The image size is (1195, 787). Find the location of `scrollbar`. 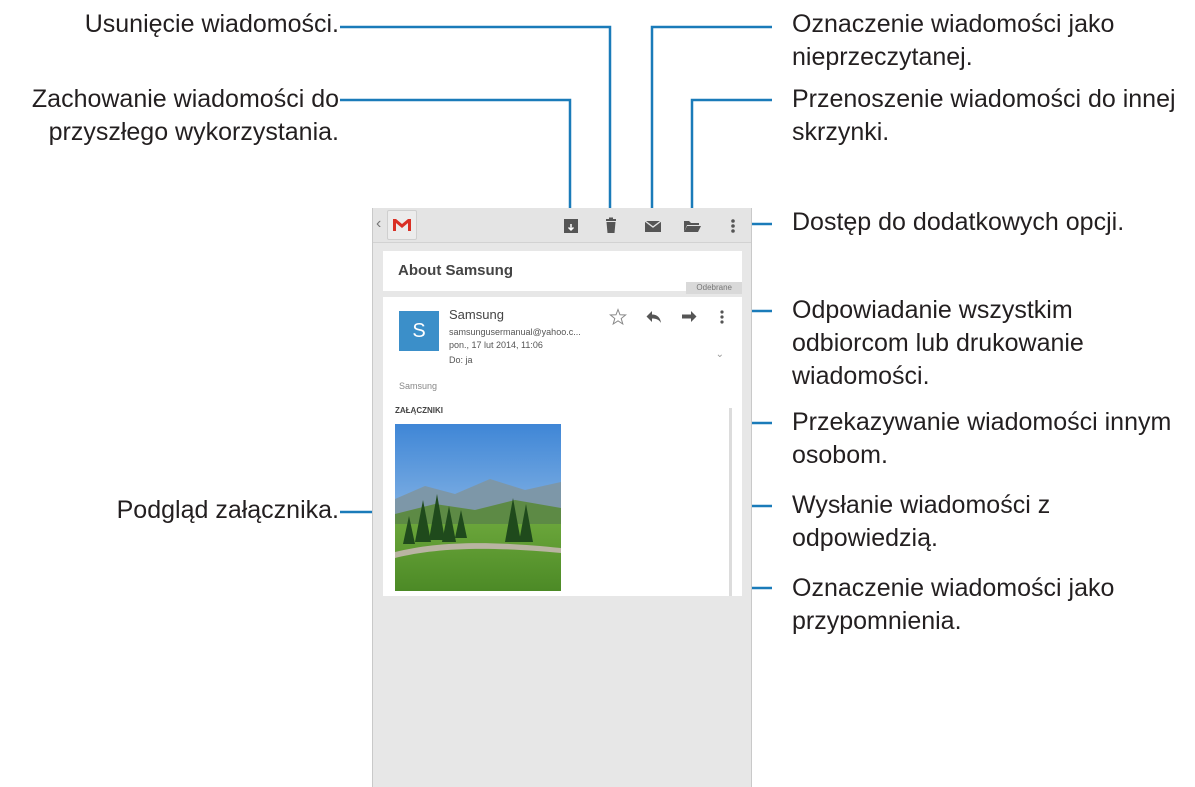

scrollbar is located at coordinates (730, 502).